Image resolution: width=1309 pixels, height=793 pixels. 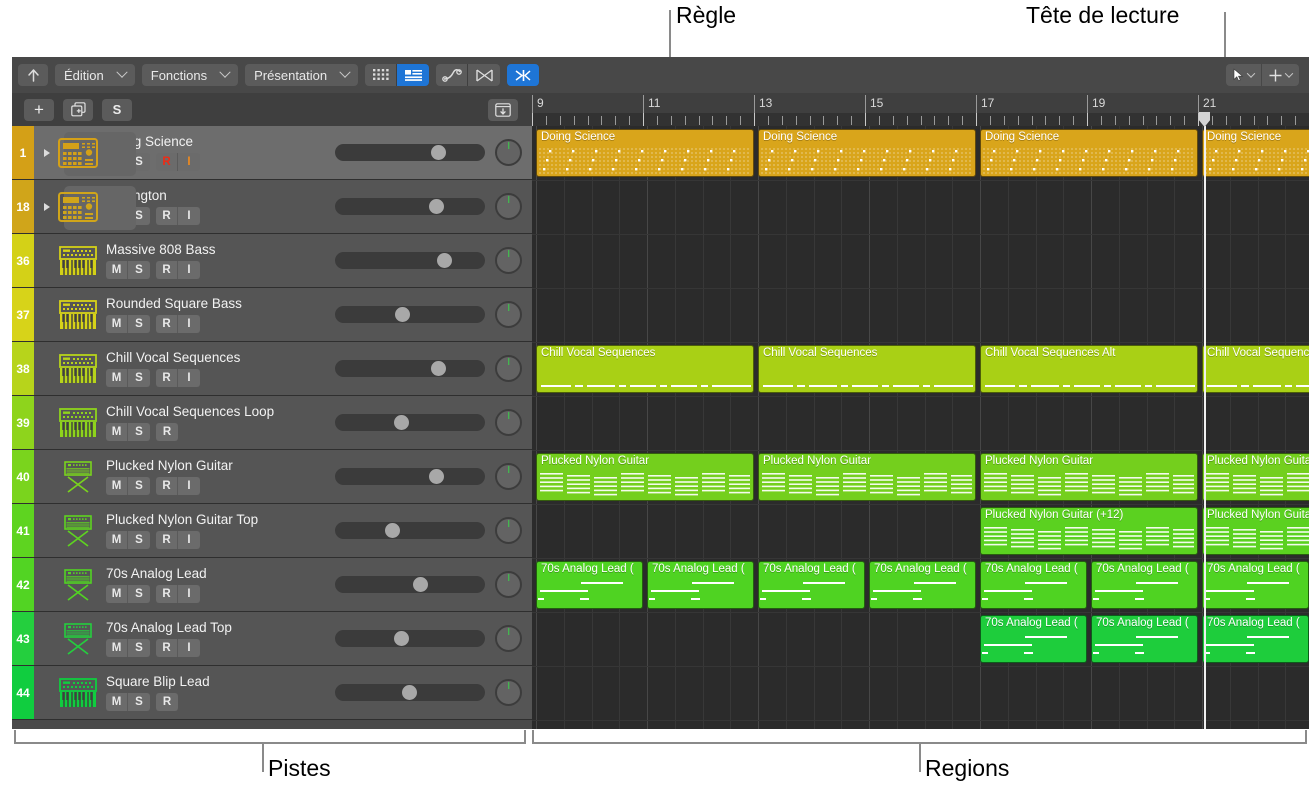 I want to click on import-icon, so click(x=503, y=109).